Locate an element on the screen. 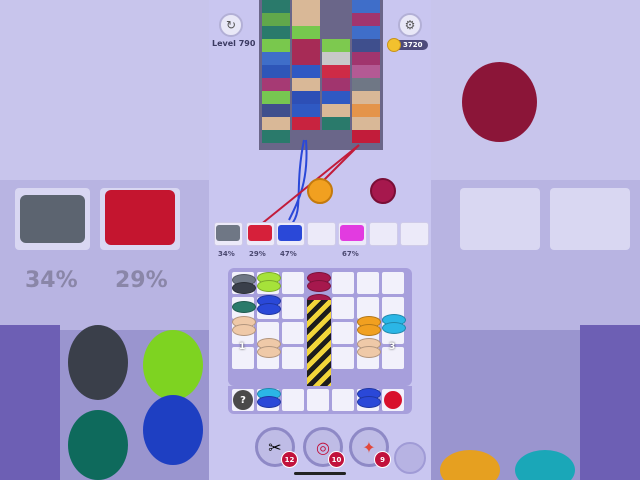  slot-percent-3: 47% is located at coordinates (288, 254).